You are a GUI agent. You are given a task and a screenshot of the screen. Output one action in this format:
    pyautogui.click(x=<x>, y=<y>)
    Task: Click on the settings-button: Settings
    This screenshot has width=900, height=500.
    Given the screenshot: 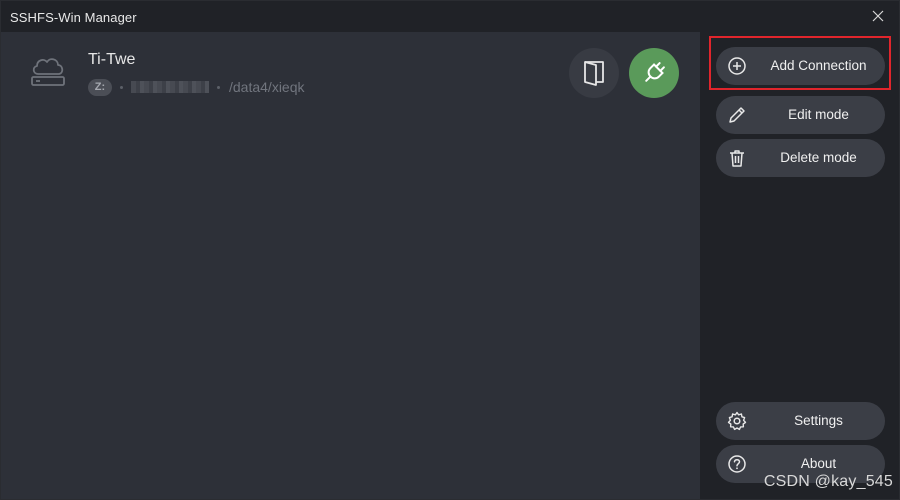 What is the action you would take?
    pyautogui.click(x=800, y=421)
    